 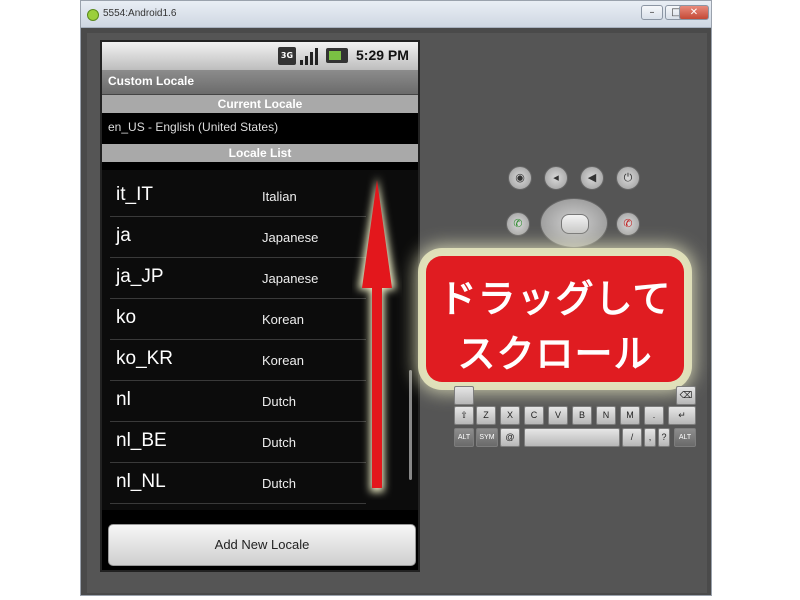 What do you see at coordinates (630, 415) in the screenshot?
I see `key-m: M` at bounding box center [630, 415].